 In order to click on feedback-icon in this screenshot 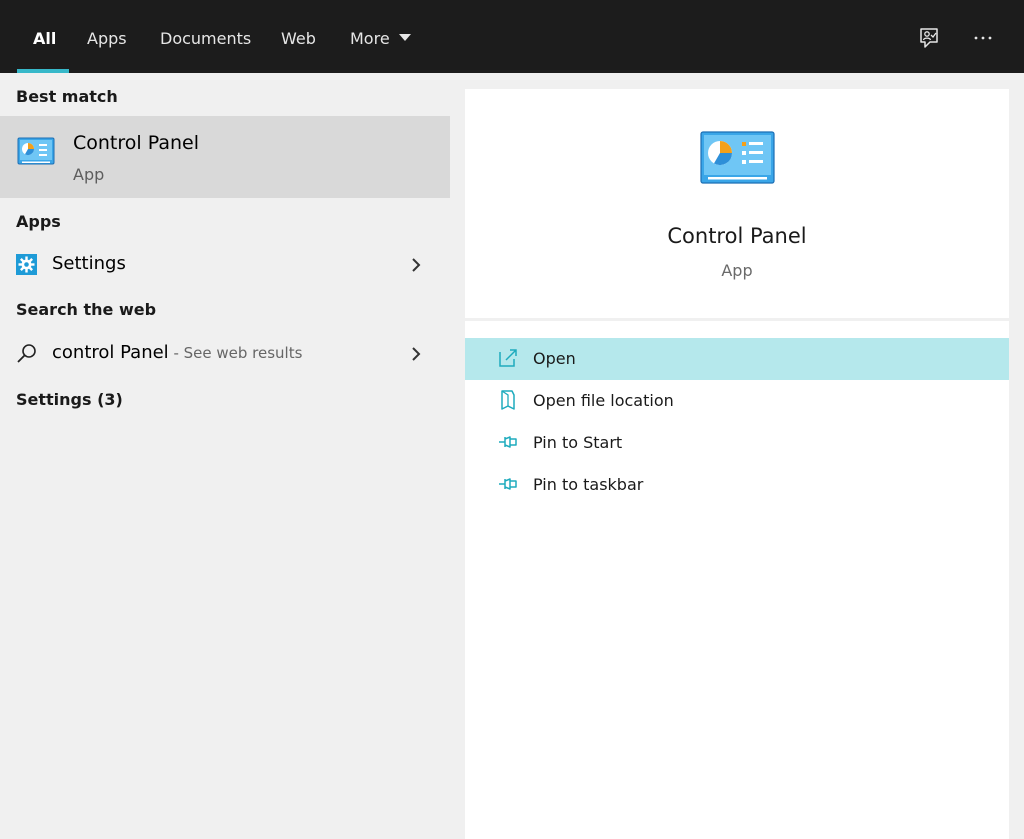, I will do `click(929, 38)`.